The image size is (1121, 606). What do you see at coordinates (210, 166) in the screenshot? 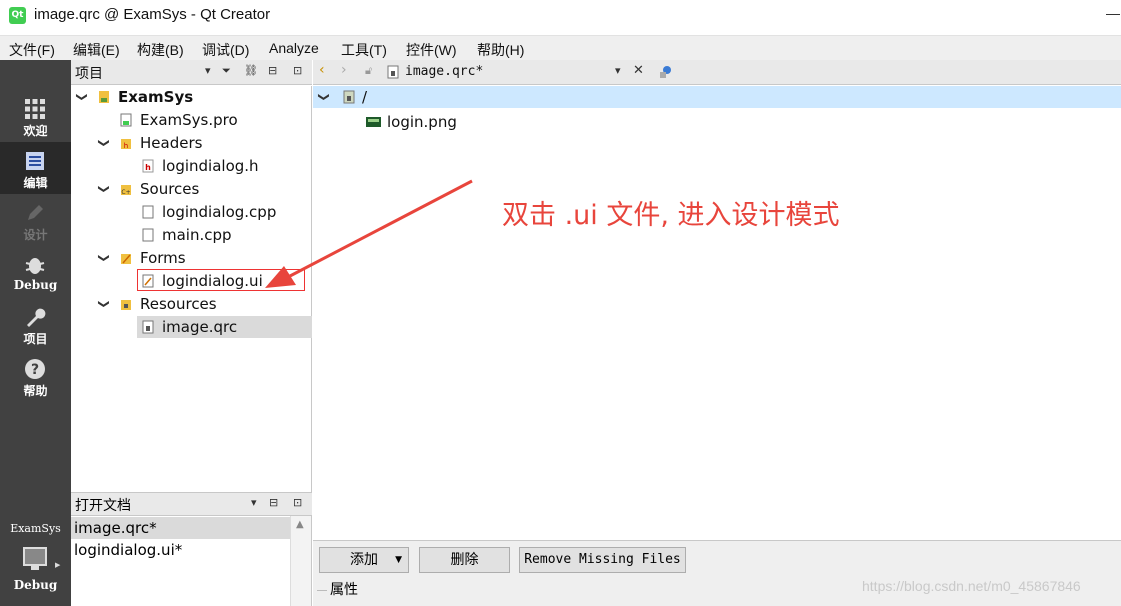
I see `tree-item-logindialog-h: logindialog.h` at bounding box center [210, 166].